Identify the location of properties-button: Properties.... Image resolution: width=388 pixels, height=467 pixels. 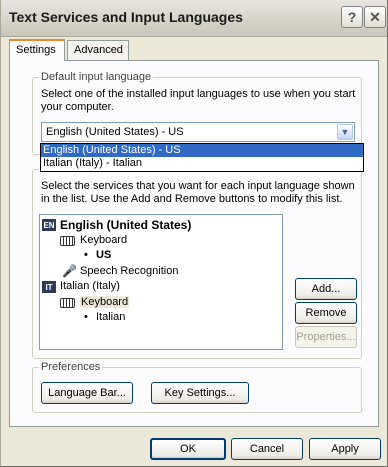
(326, 337).